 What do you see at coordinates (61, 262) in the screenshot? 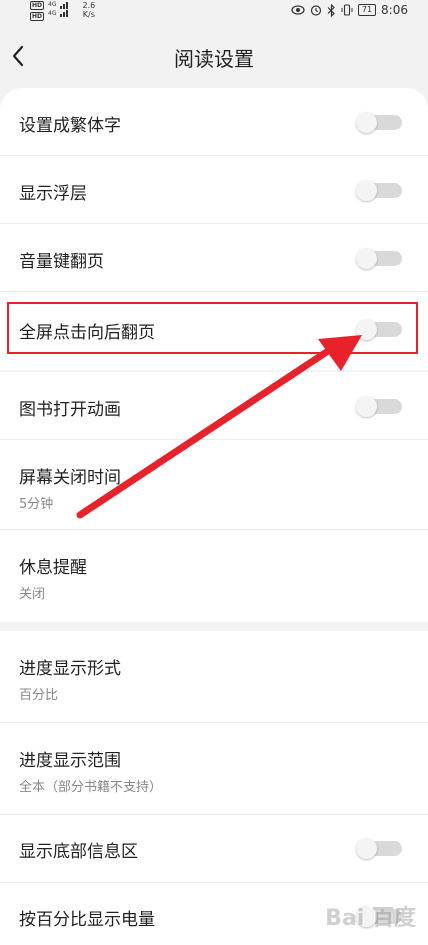
I see `setting-label: 音量键翻页` at bounding box center [61, 262].